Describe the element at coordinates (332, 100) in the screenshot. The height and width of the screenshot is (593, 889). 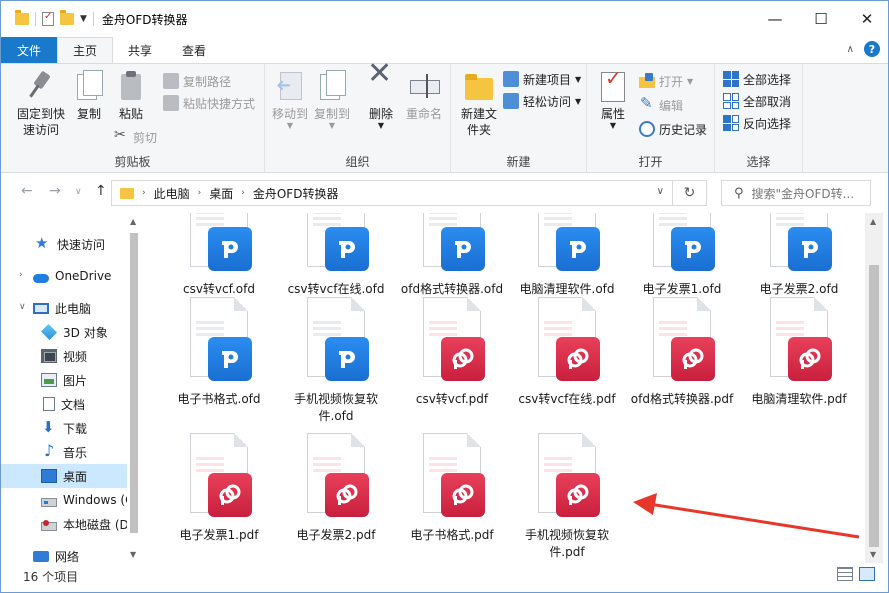
I see `copy-to-button: 复制到 ▼` at that location.